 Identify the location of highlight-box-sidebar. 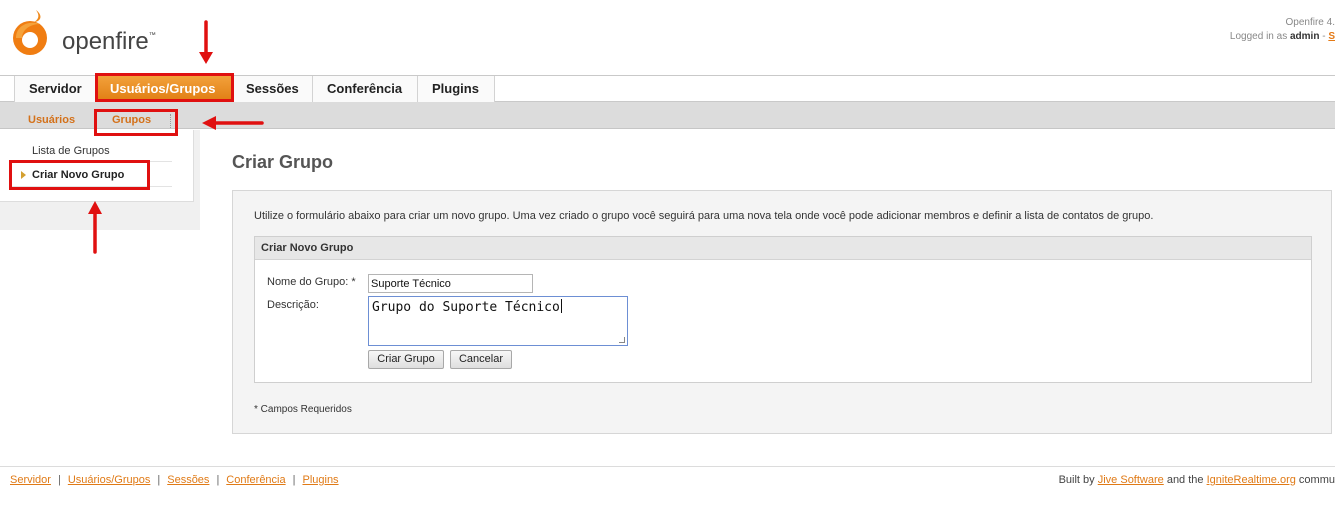
(79, 175).